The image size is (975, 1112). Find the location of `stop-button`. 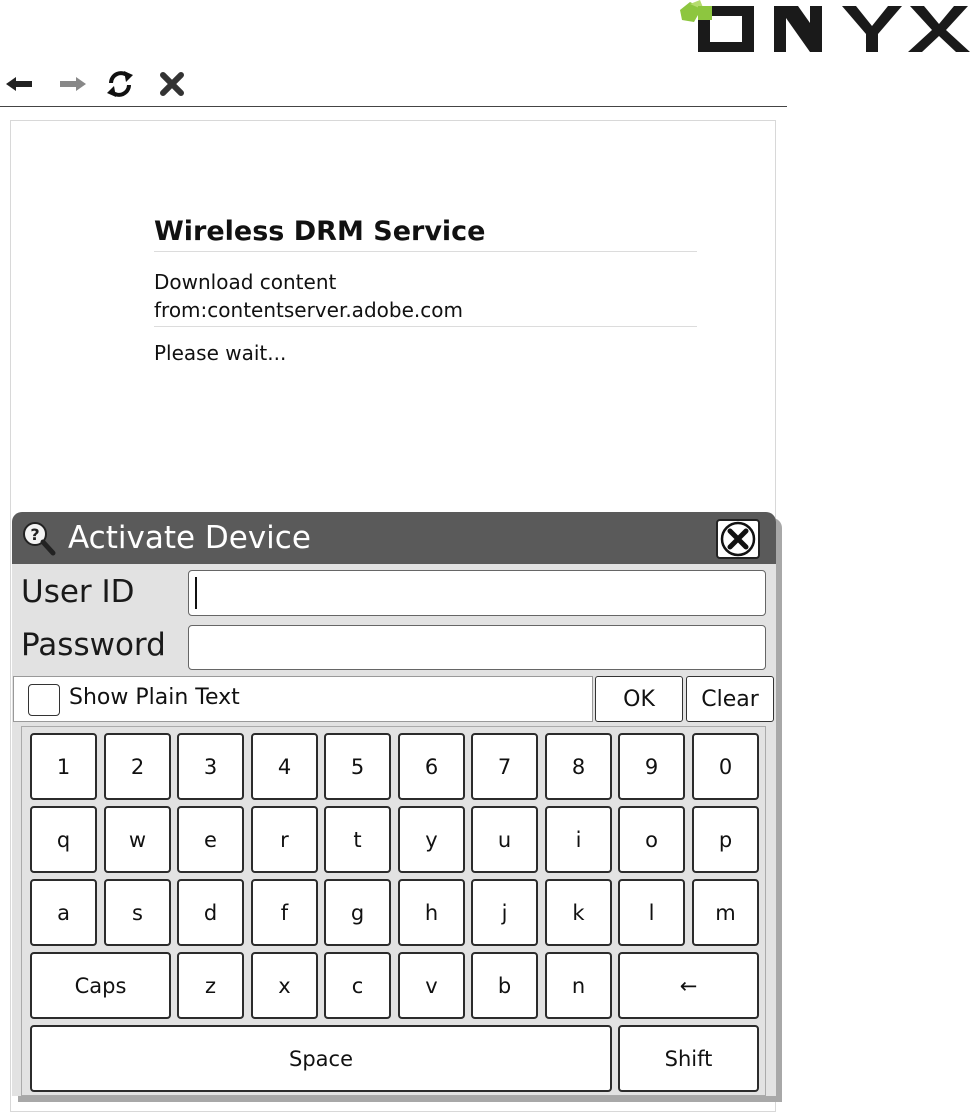

stop-button is located at coordinates (172, 84).